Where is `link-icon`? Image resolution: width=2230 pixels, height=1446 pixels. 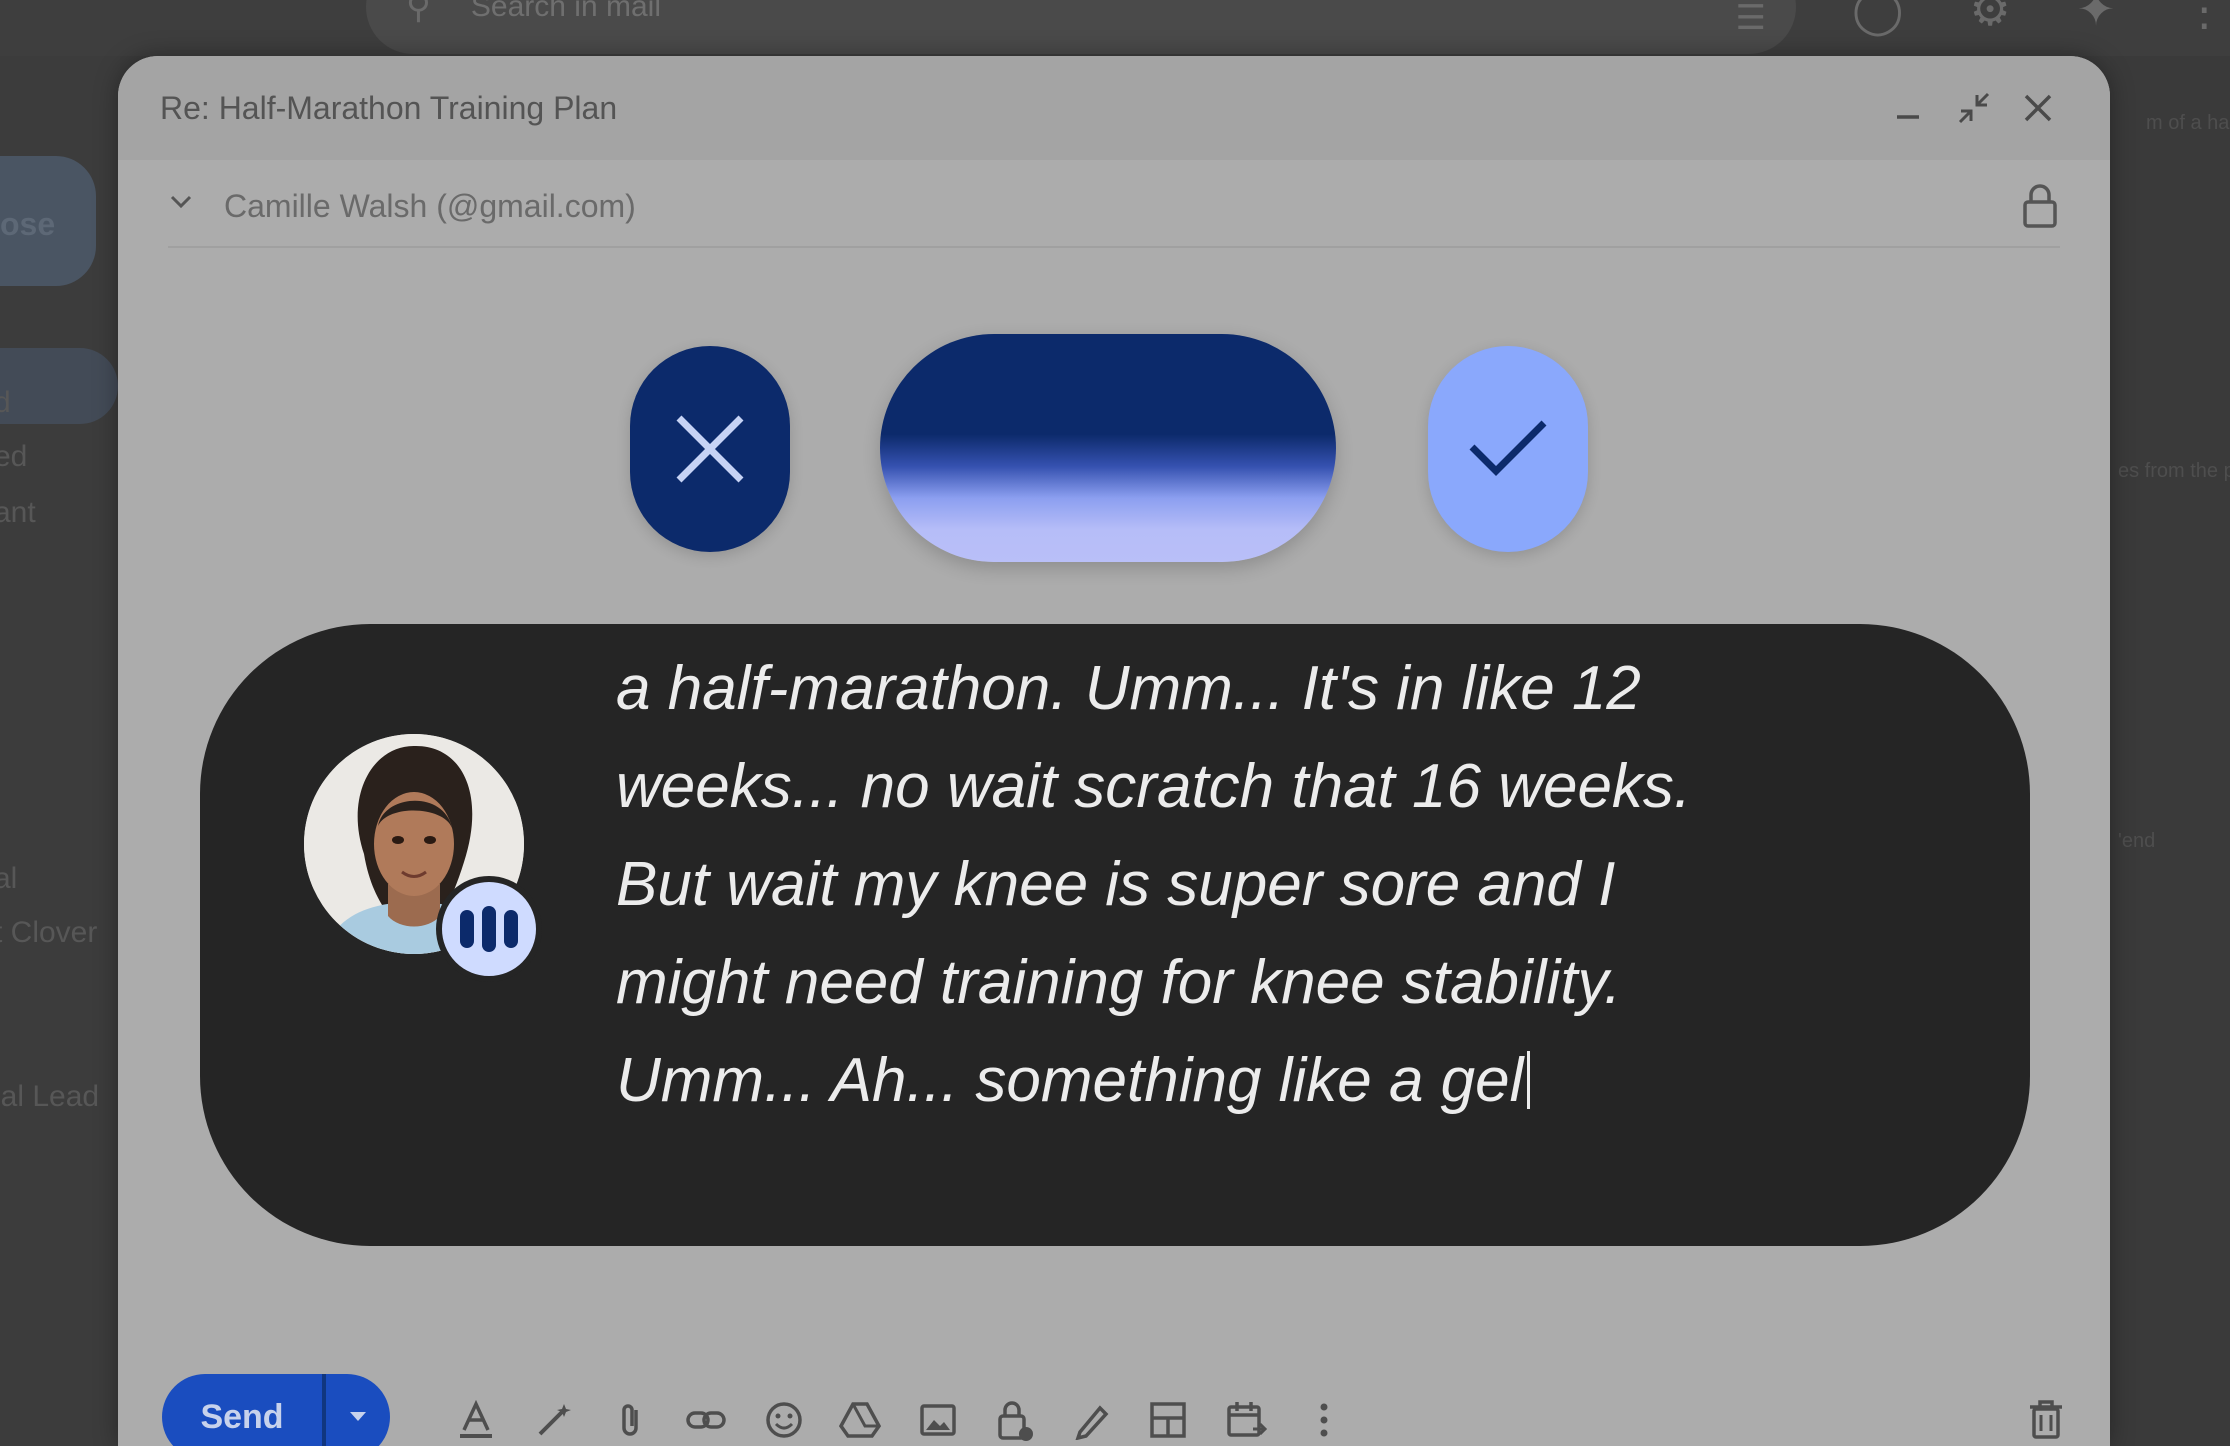 link-icon is located at coordinates (706, 1420).